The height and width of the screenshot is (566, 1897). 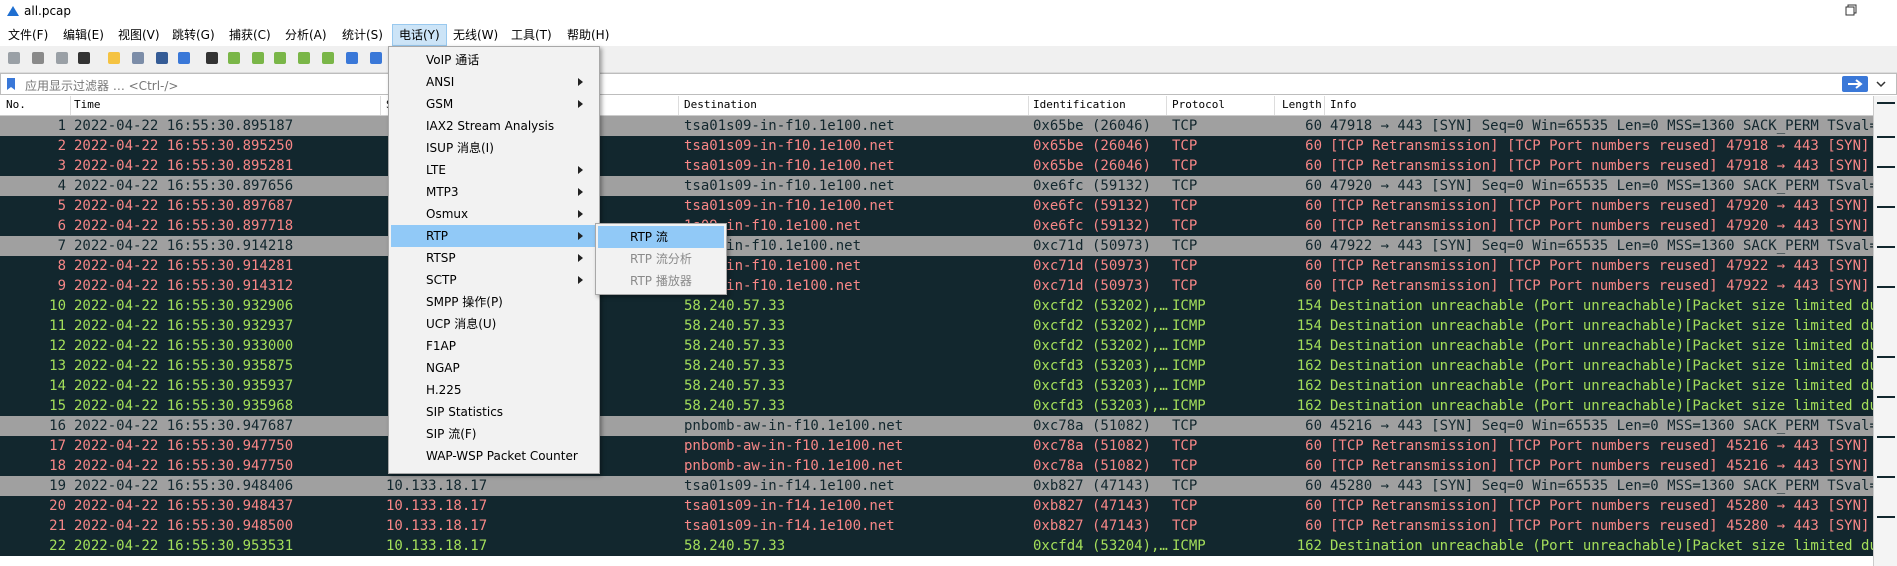 What do you see at coordinates (1343, 104) in the screenshot?
I see `column-info: Info` at bounding box center [1343, 104].